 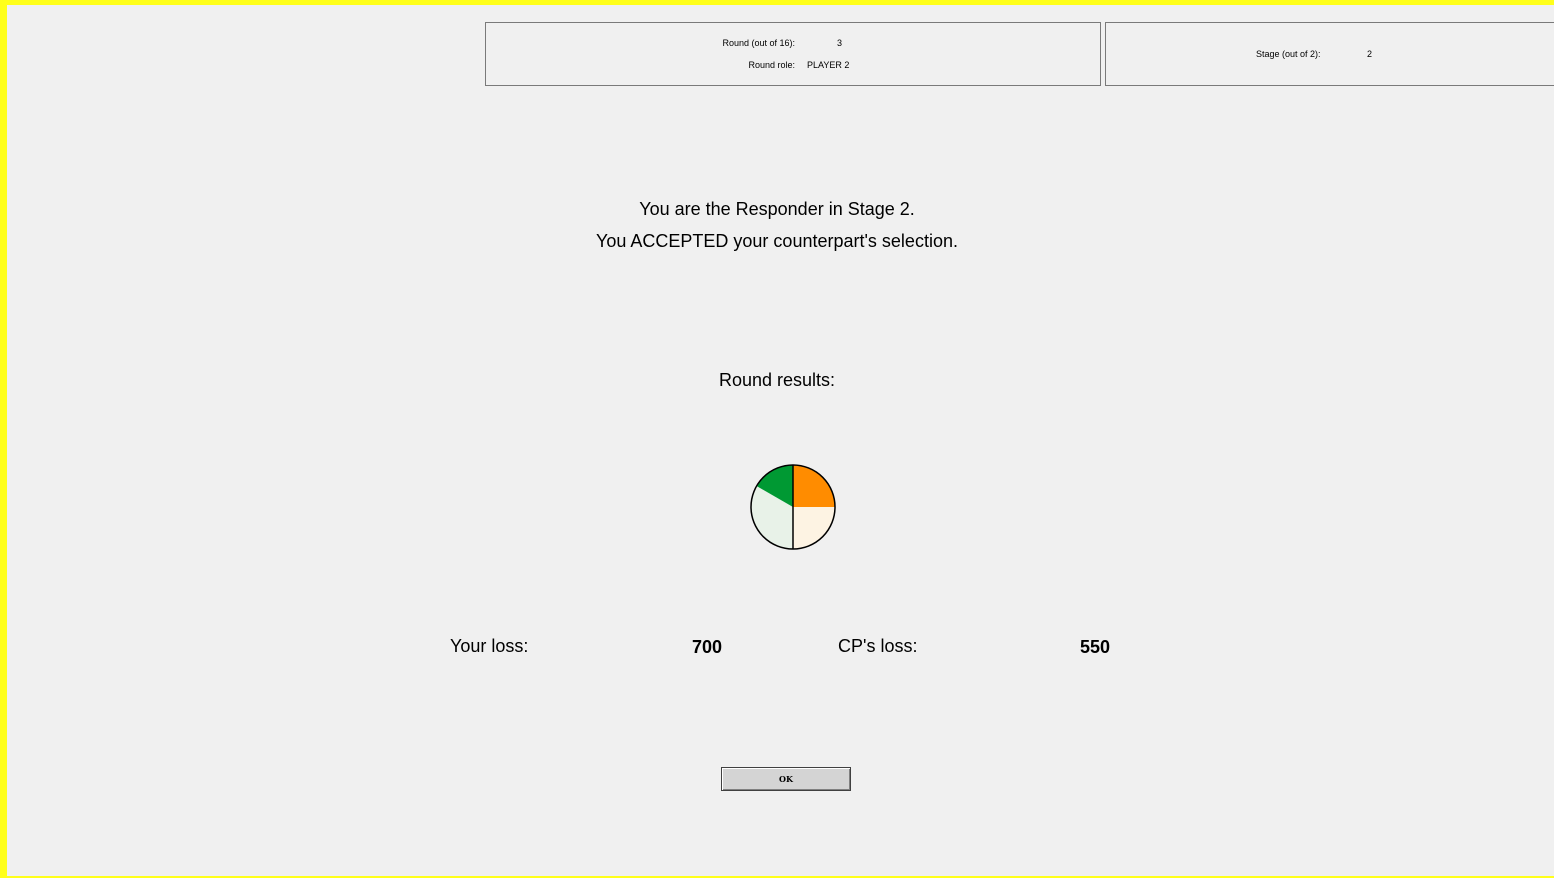 What do you see at coordinates (786, 779) in the screenshot?
I see `ok-button: OK` at bounding box center [786, 779].